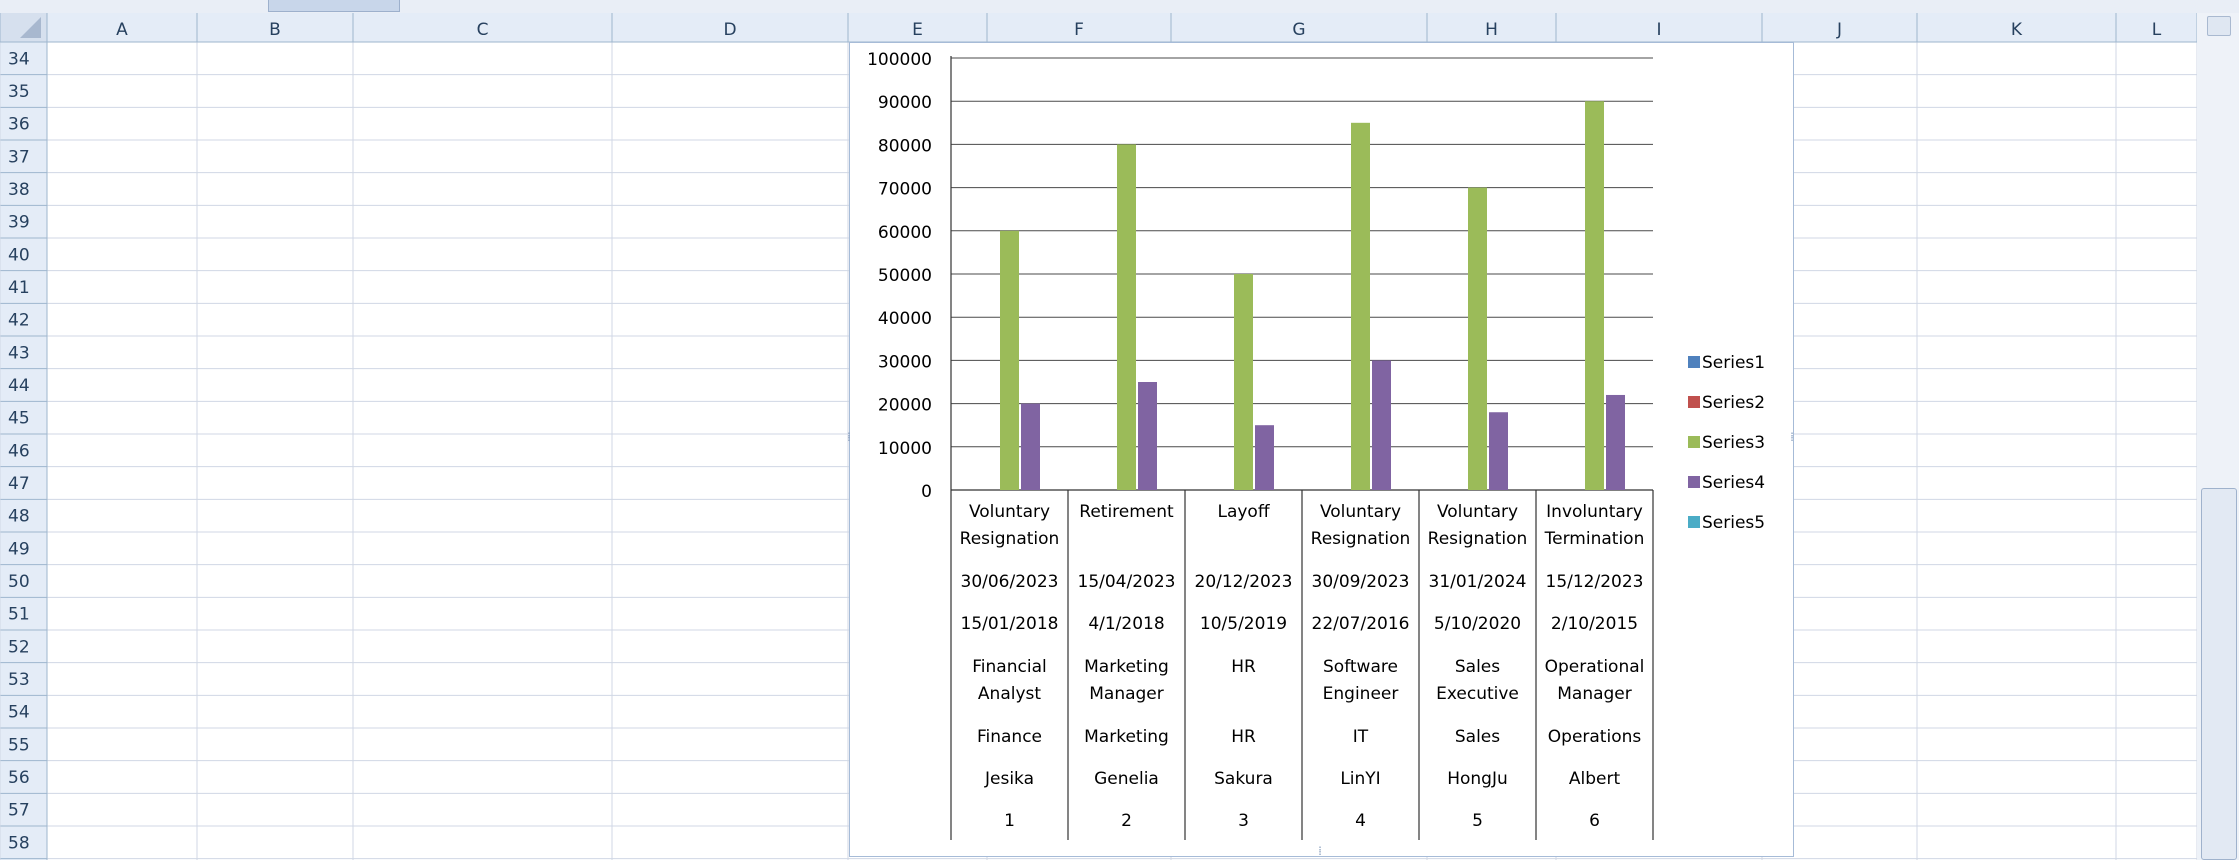  I want to click on y-tick-label: 10000, so click(905, 449).